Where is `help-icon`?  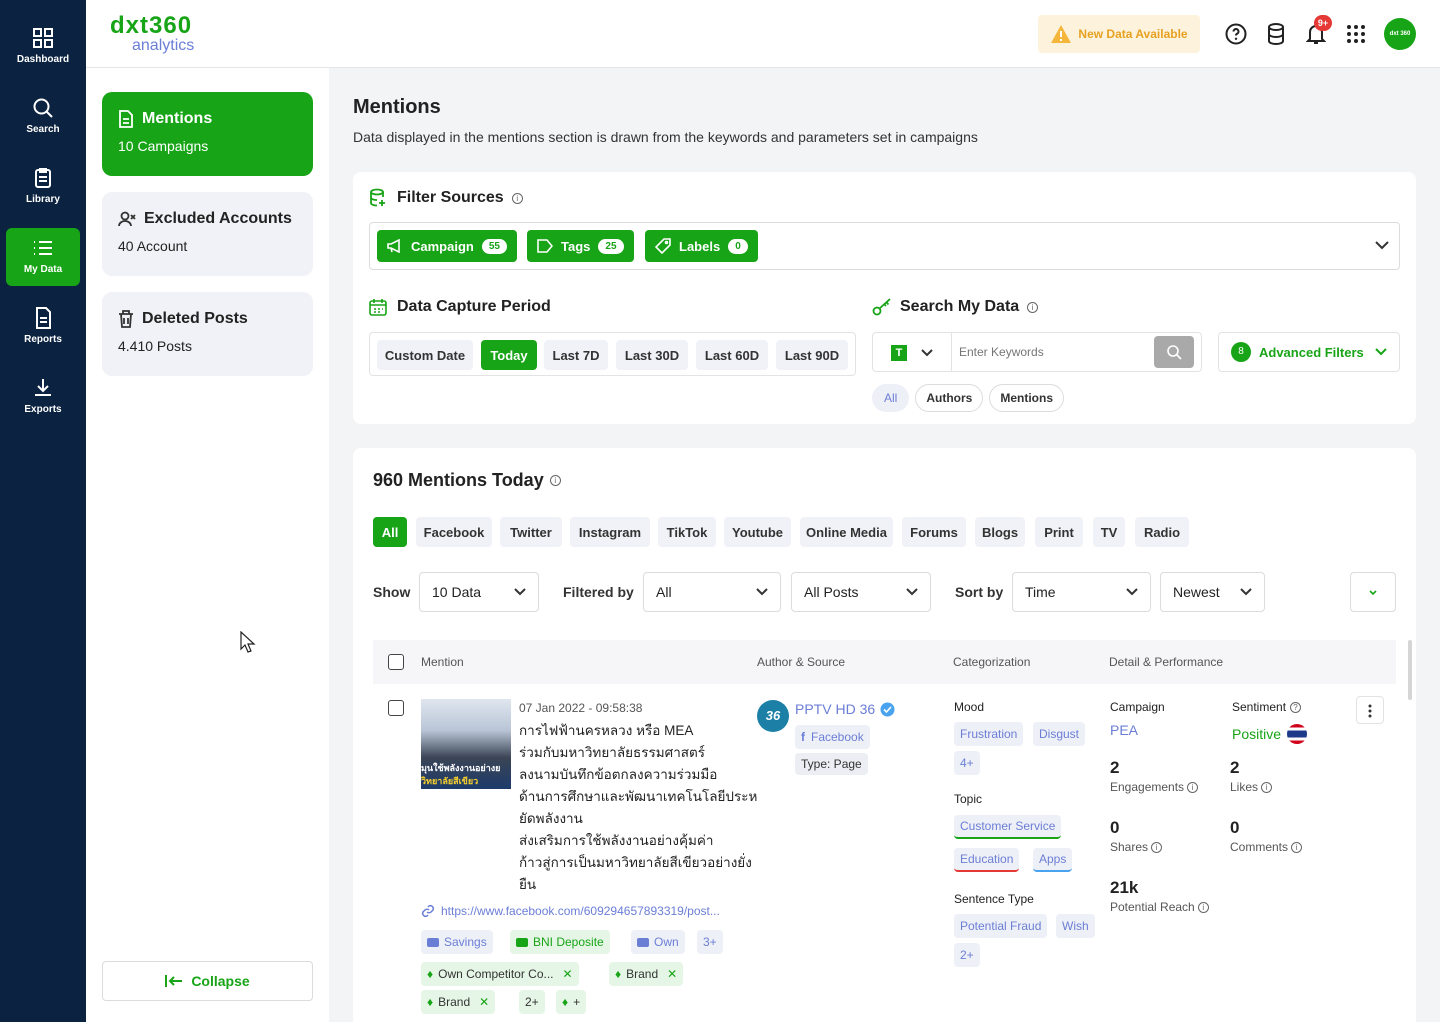
help-icon is located at coordinates (1236, 34).